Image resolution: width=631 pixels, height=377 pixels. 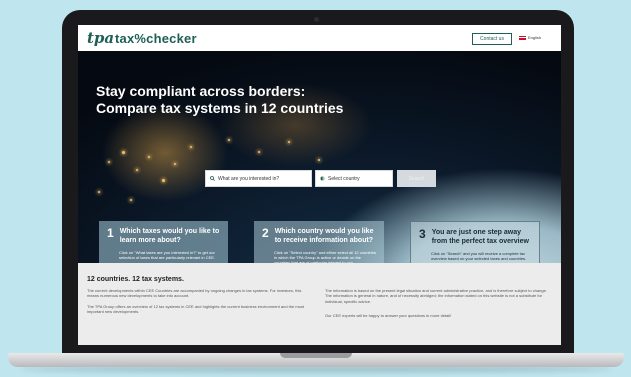 What do you see at coordinates (316, 355) in the screenshot?
I see `laptop-notch` at bounding box center [316, 355].